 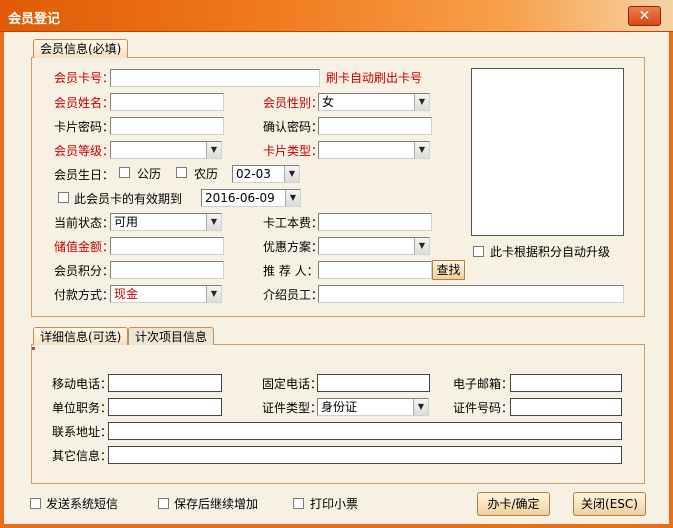 I want to click on other-info-label: 其它信息：, so click(x=82, y=456).